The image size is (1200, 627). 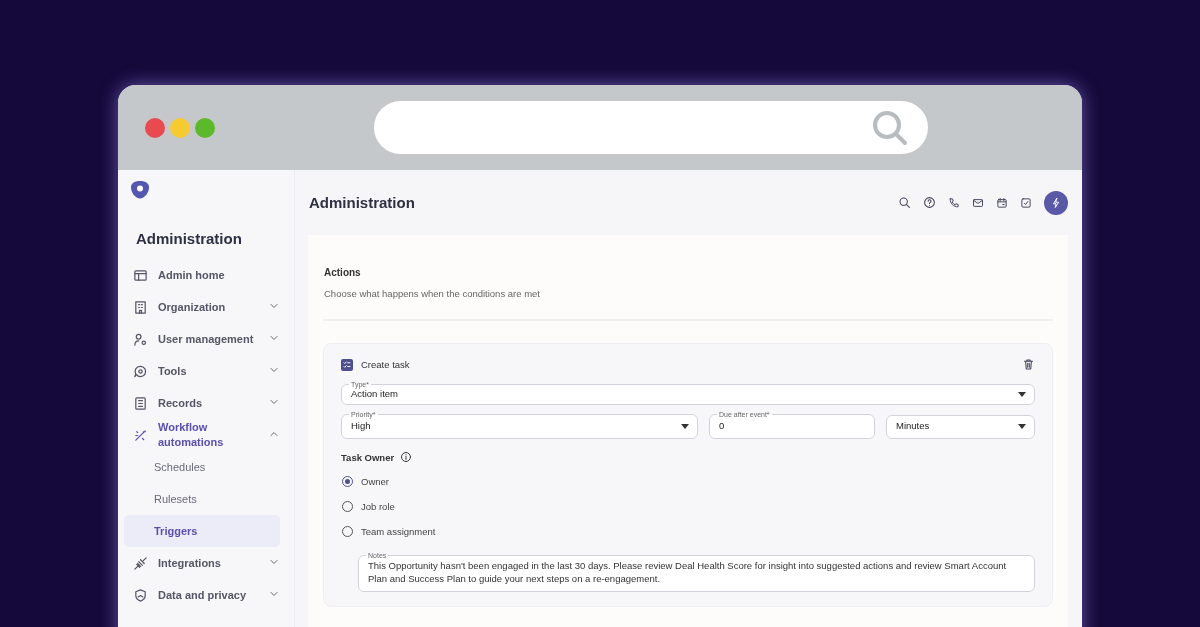 What do you see at coordinates (140, 339) in the screenshot?
I see `user-gear-icon` at bounding box center [140, 339].